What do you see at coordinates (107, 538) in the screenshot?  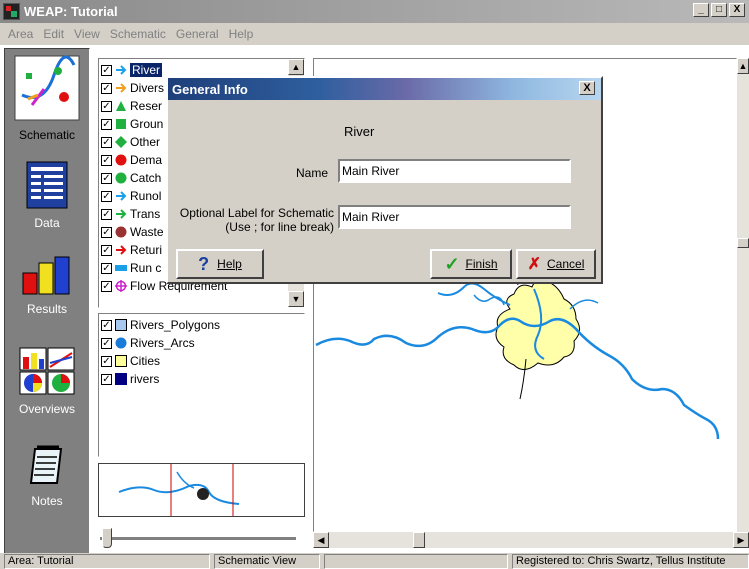 I see `slider-thumb` at bounding box center [107, 538].